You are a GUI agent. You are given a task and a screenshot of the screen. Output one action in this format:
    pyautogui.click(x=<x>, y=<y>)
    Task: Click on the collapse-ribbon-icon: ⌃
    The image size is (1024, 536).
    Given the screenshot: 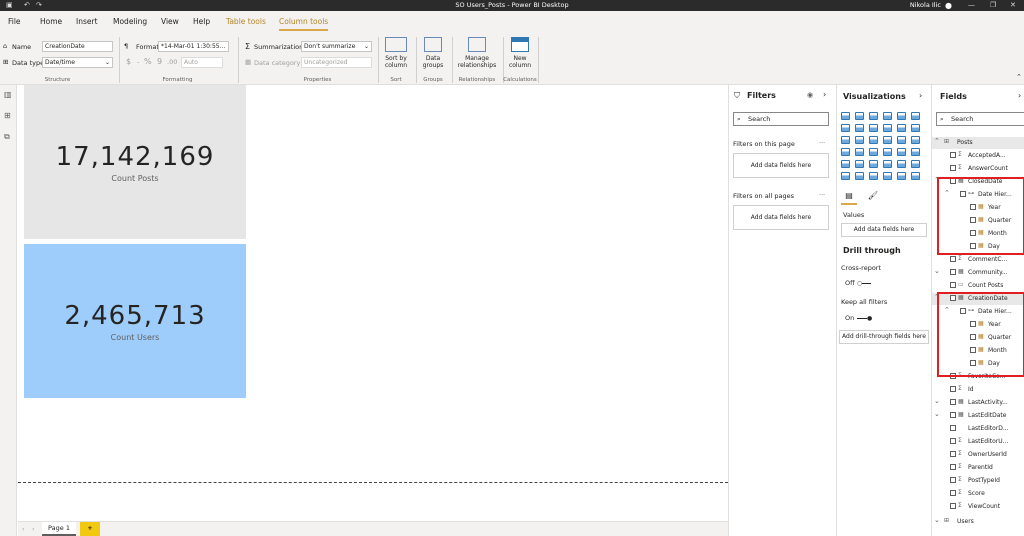 What is the action you would take?
    pyautogui.click(x=1019, y=77)
    